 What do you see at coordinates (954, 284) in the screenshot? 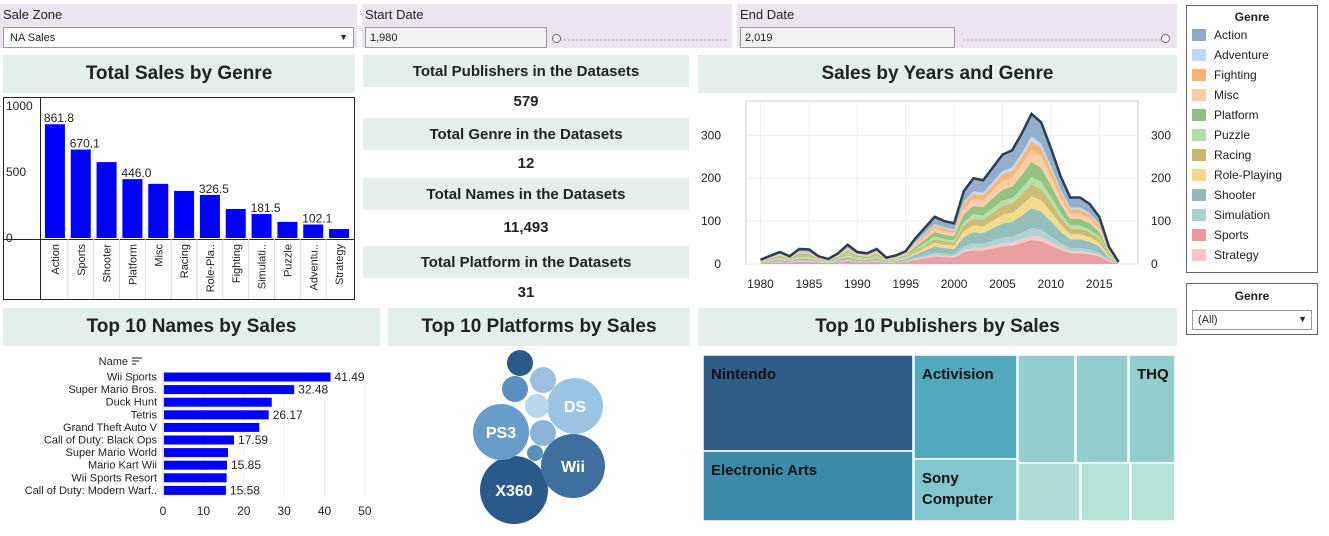
I see `x-tick-label: 2000` at bounding box center [954, 284].